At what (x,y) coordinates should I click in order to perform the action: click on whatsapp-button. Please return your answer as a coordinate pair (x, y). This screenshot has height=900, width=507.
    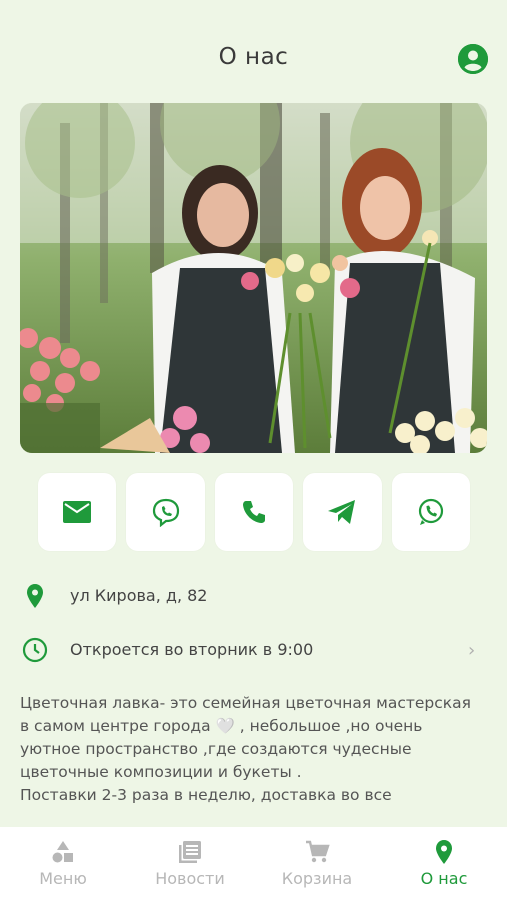
    Looking at the image, I should click on (431, 512).